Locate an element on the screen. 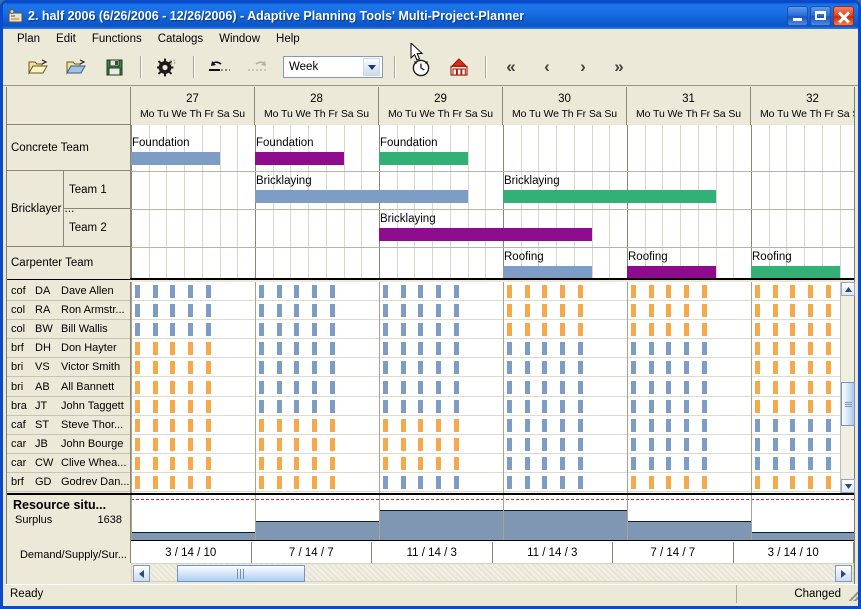  chevron-down-icon is located at coordinates (371, 67).